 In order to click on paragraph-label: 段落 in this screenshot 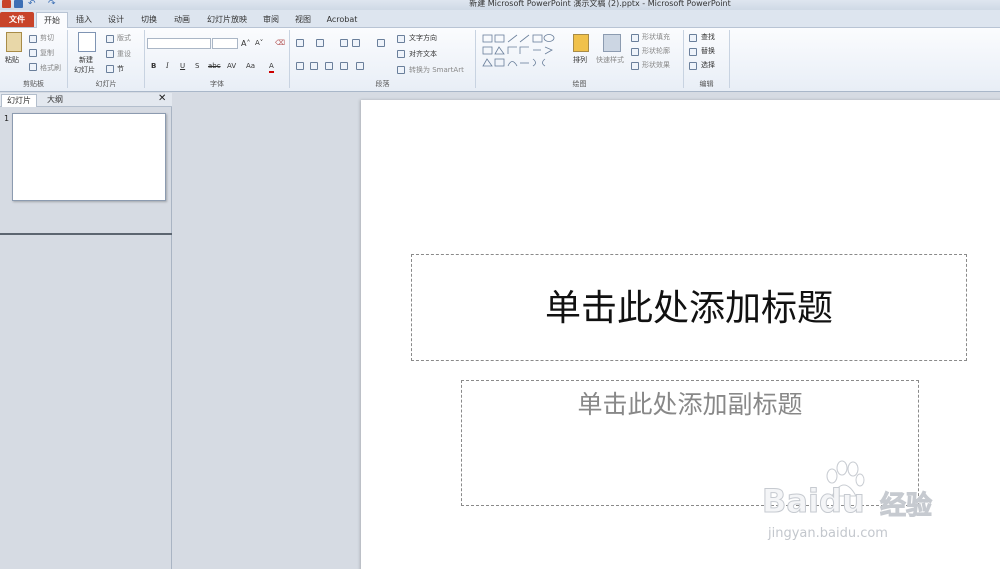, I will do `click(382, 84)`.